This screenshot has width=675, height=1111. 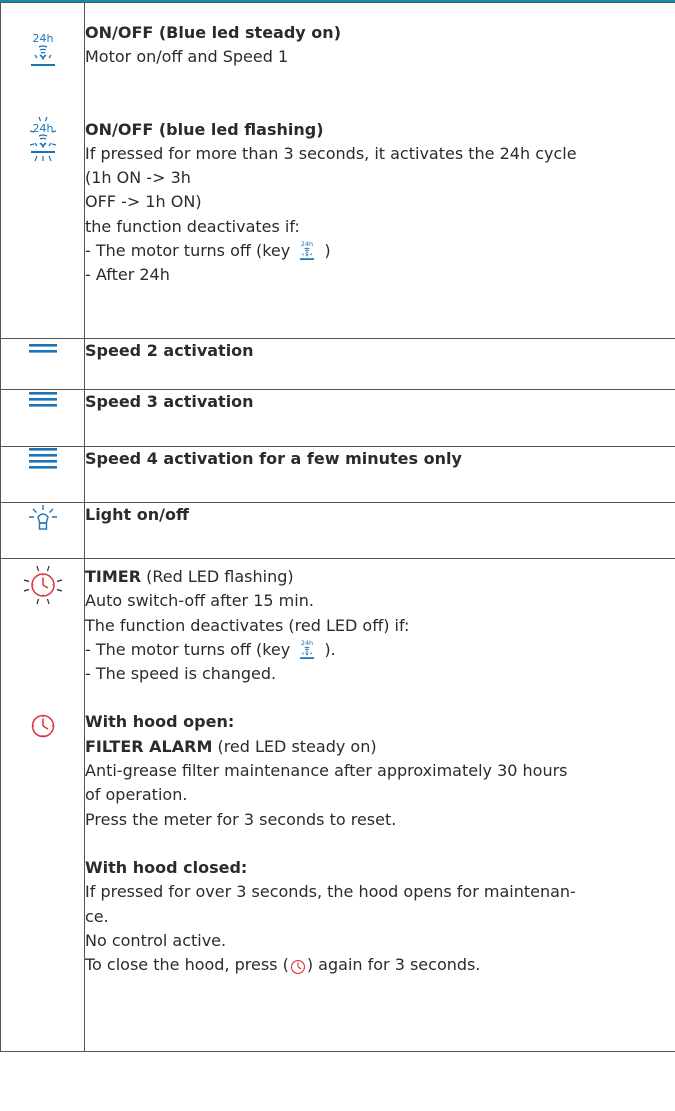 What do you see at coordinates (393, 965) in the screenshot?
I see `description-text: ) again for 3 seconds.` at bounding box center [393, 965].